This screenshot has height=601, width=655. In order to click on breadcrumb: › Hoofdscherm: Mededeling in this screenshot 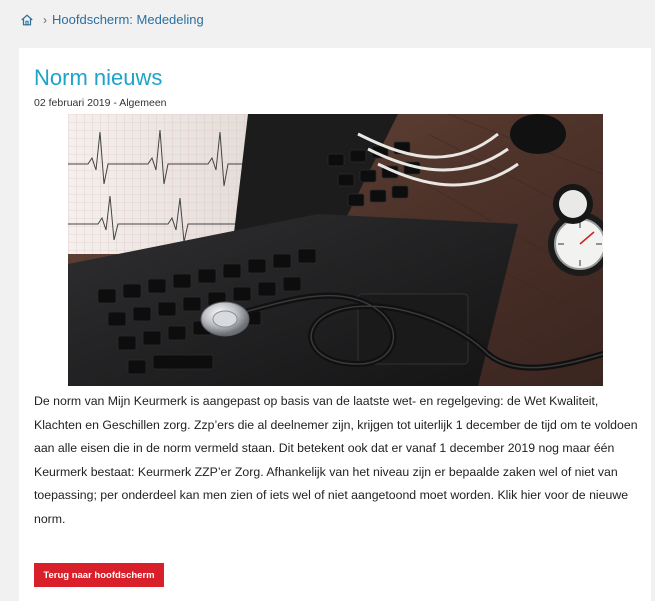, I will do `click(112, 19)`.